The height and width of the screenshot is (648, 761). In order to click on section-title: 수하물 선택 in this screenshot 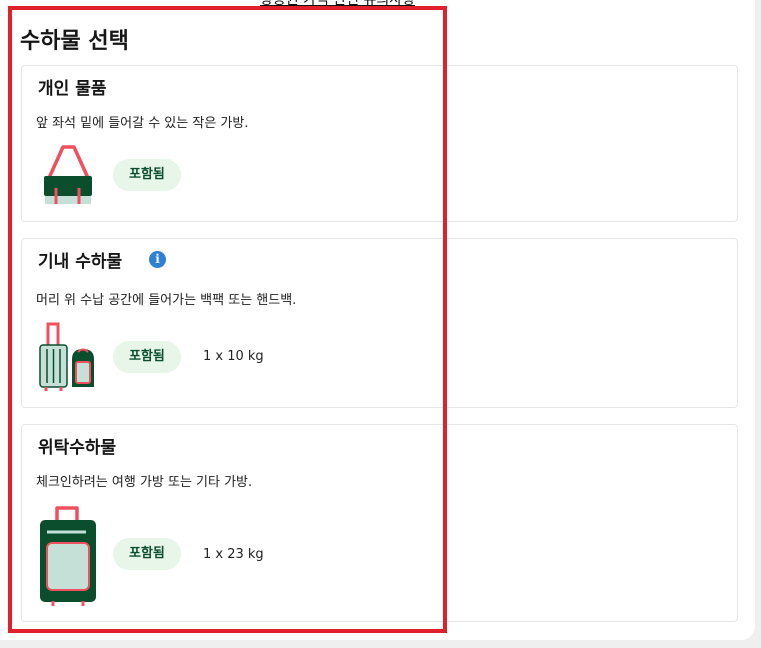, I will do `click(74, 41)`.